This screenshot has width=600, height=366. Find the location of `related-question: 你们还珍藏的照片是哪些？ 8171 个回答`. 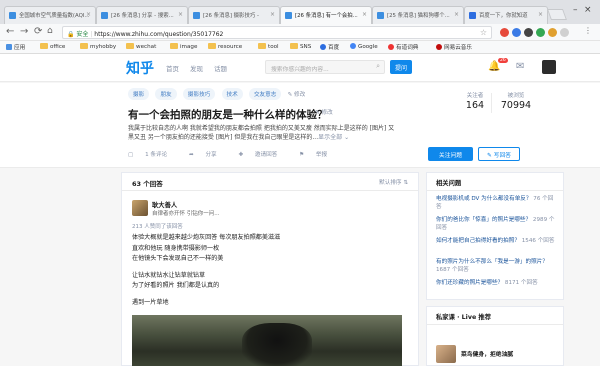

related-question: 你们还珍藏的照片是哪些？ 8171 个回答 is located at coordinates (497, 283).